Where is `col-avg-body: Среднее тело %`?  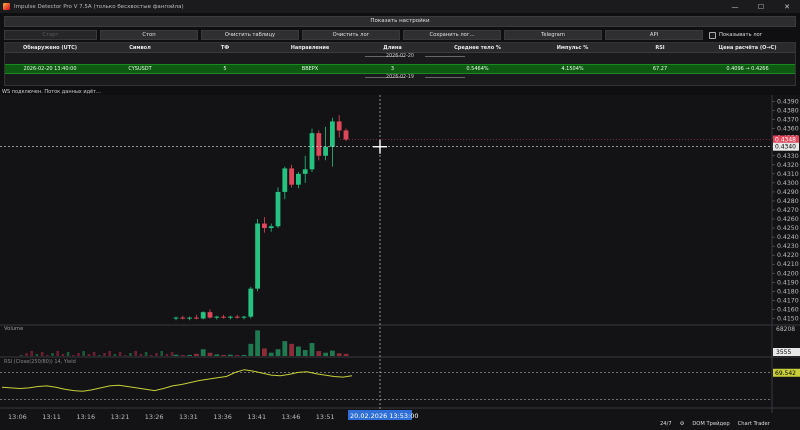
col-avg-body: Среднее тело % is located at coordinates (477, 47).